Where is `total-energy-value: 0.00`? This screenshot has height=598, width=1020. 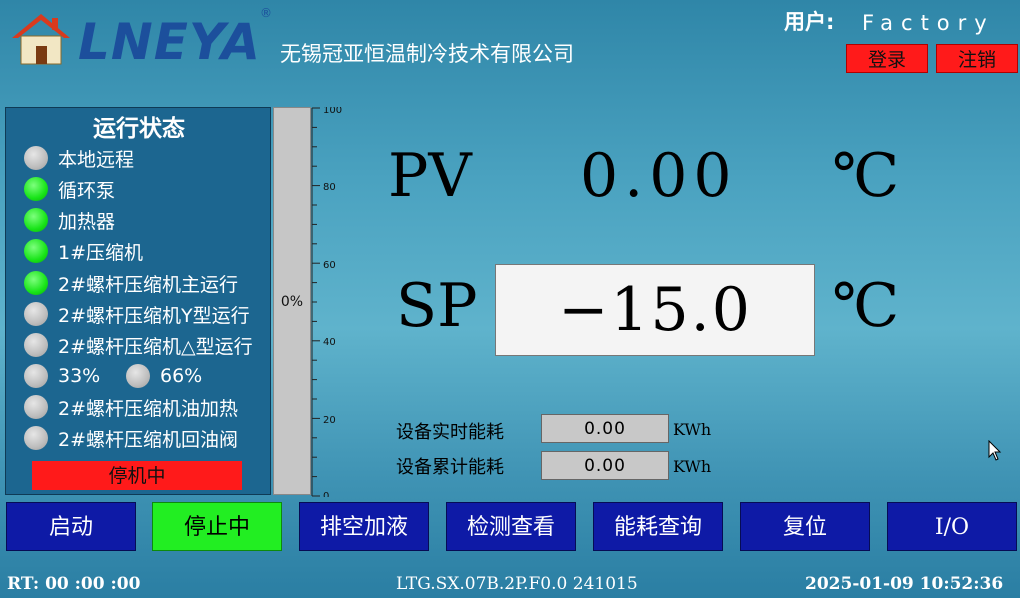
total-energy-value: 0.00 is located at coordinates (605, 465).